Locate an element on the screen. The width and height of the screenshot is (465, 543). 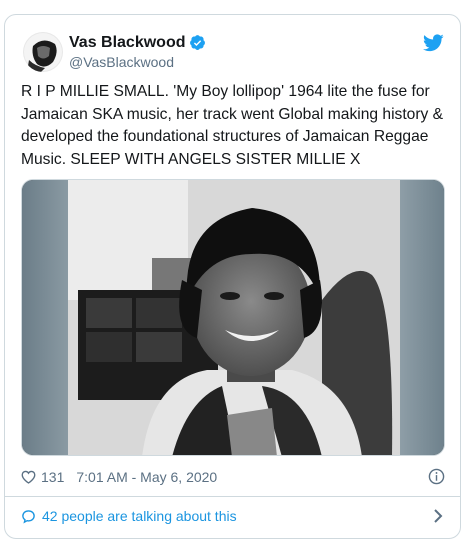
info-icon is located at coordinates (436, 476).